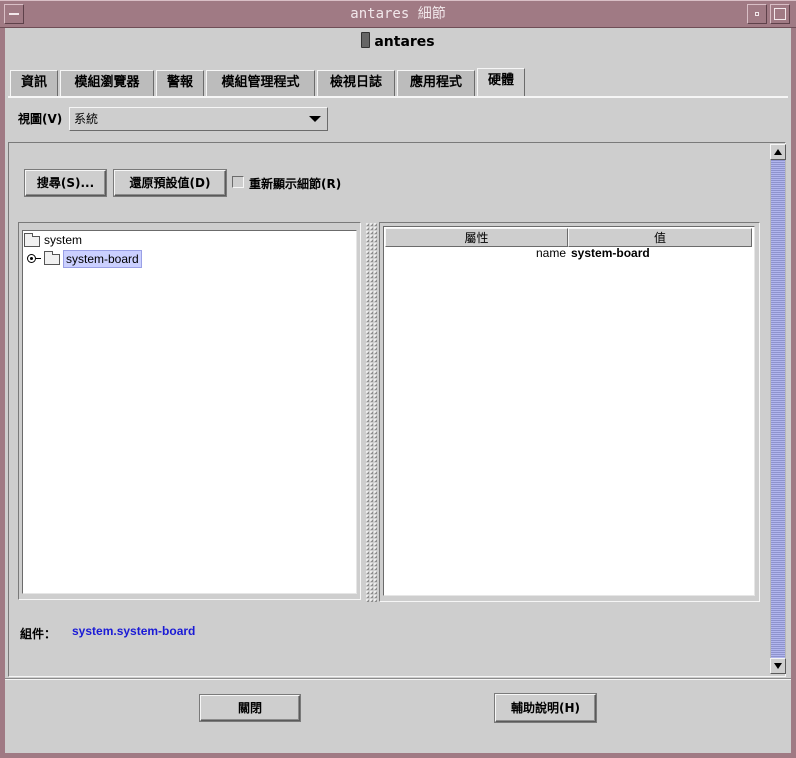  Describe the element at coordinates (250, 708) in the screenshot. I see `close-button: 關閉` at that location.